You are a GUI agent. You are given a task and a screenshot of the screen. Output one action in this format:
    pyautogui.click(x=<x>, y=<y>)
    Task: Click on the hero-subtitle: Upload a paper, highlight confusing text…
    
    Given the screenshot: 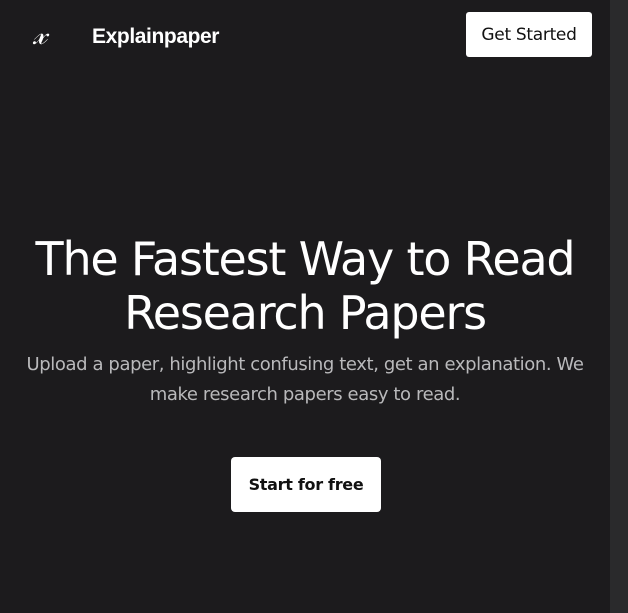 What is the action you would take?
    pyautogui.click(x=305, y=379)
    